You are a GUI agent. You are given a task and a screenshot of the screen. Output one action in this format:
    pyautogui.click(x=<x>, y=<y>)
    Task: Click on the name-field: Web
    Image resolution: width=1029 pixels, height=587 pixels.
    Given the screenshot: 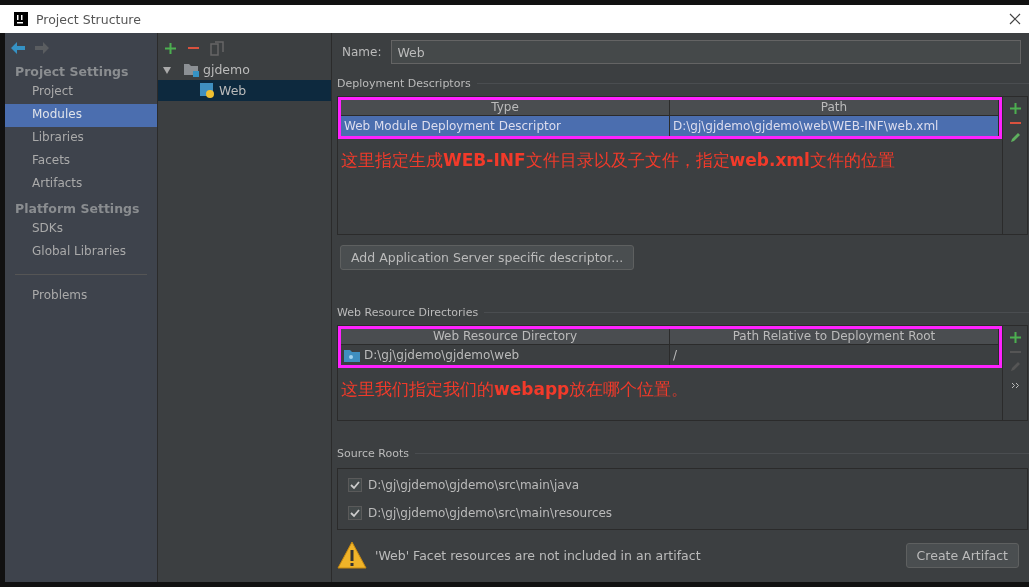 What is the action you would take?
    pyautogui.click(x=706, y=52)
    